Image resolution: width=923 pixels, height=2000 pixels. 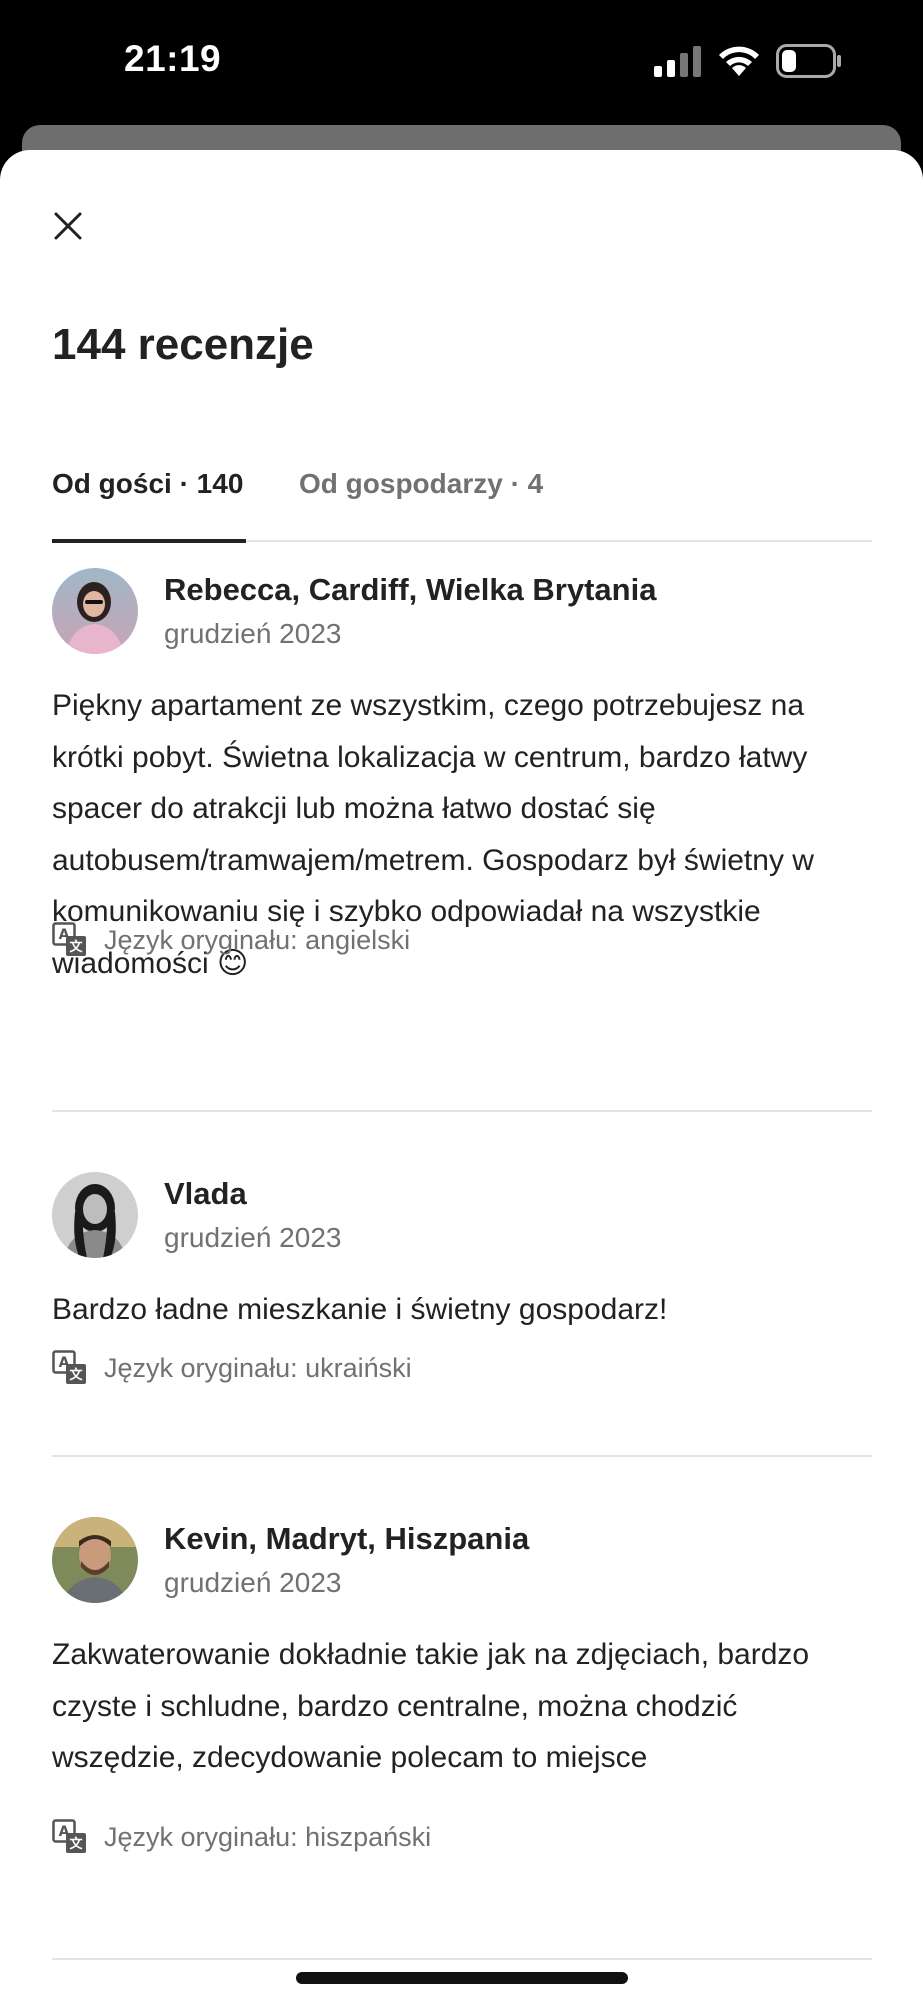 I want to click on tab-from-guests: Od gości · 140, so click(x=147, y=484).